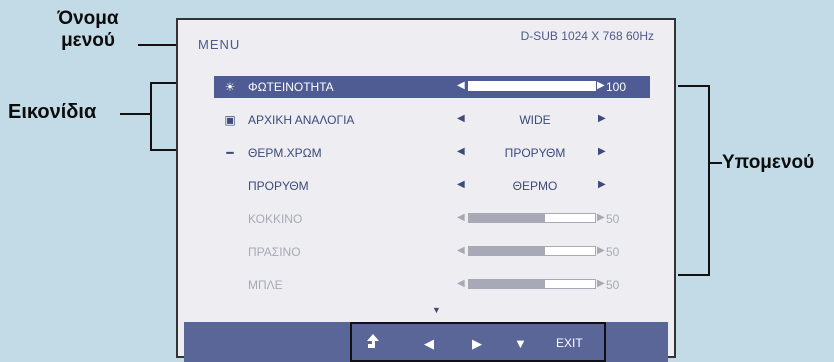 The height and width of the screenshot is (362, 834). I want to click on submenu-pointer-line, so click(715, 163).